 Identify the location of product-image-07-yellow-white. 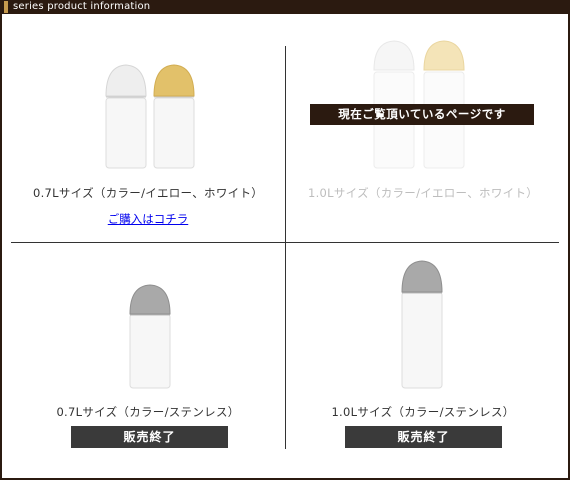
(150, 116).